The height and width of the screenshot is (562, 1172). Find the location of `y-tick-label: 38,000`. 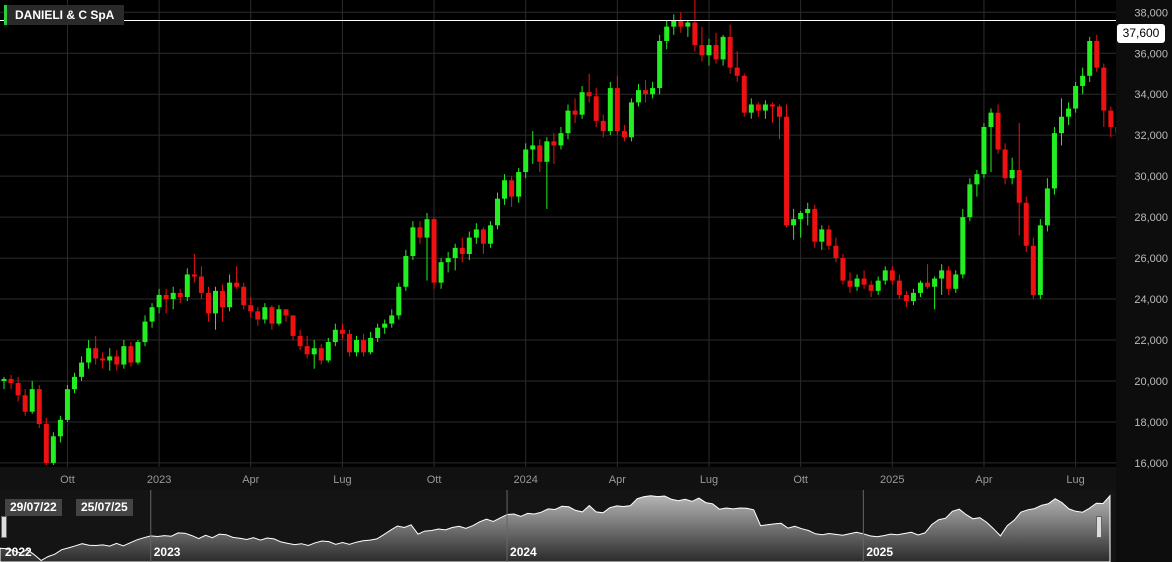

y-tick-label: 38,000 is located at coordinates (1151, 13).